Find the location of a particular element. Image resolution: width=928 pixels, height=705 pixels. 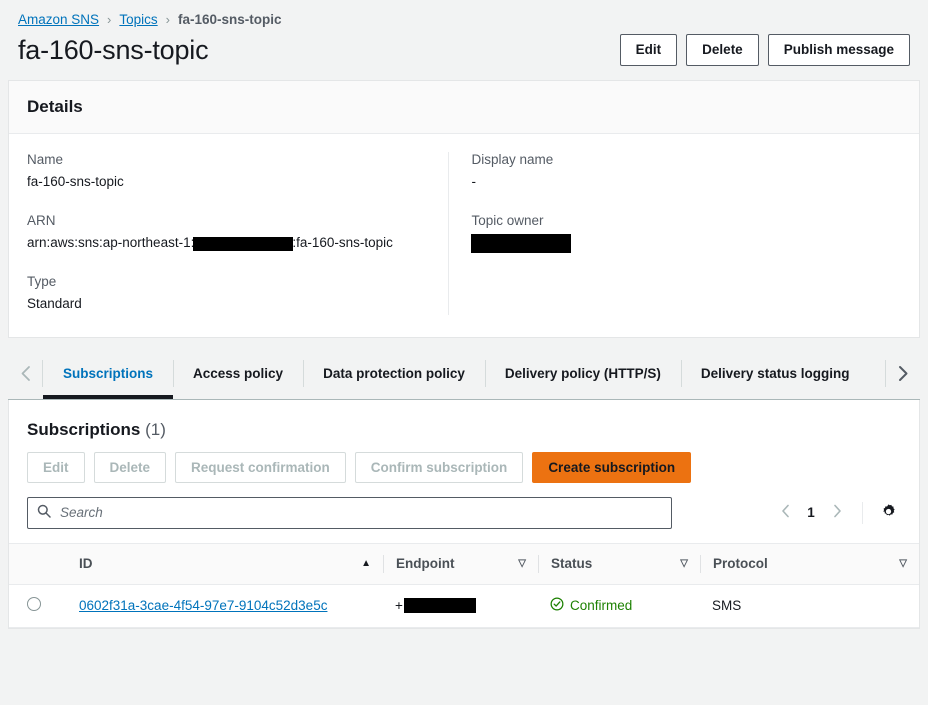

field-arn-label: ARN is located at coordinates (41, 221).